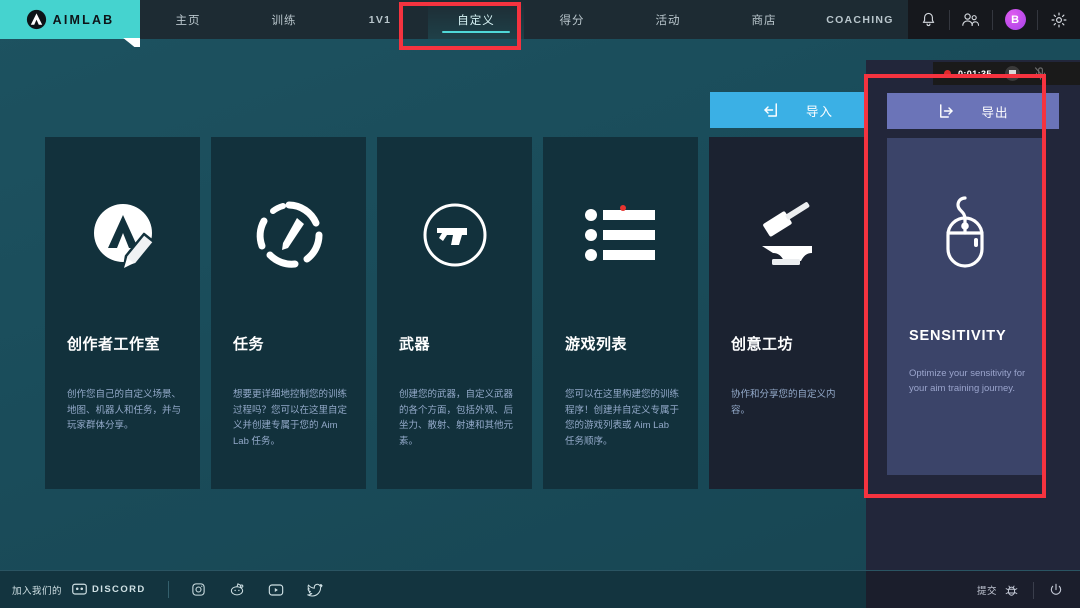 This screenshot has height=608, width=1080. Describe the element at coordinates (786, 234) in the screenshot. I see `hammer-anvil-icon` at that location.